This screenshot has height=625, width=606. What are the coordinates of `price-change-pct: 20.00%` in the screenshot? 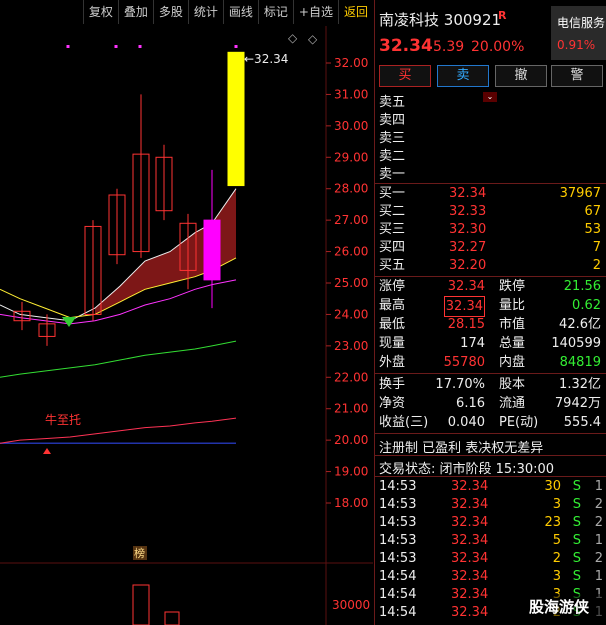 It's located at (498, 47).